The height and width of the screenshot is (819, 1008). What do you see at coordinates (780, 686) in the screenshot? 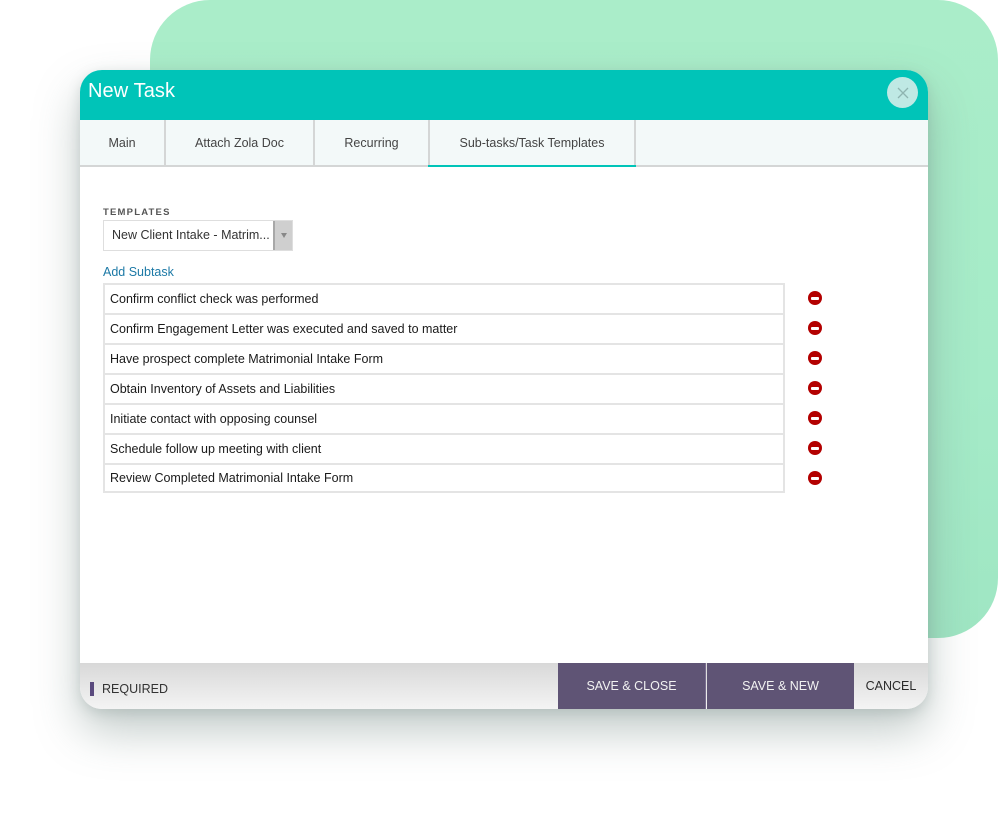
I see `save-new-button: SAVE & NEW` at bounding box center [780, 686].